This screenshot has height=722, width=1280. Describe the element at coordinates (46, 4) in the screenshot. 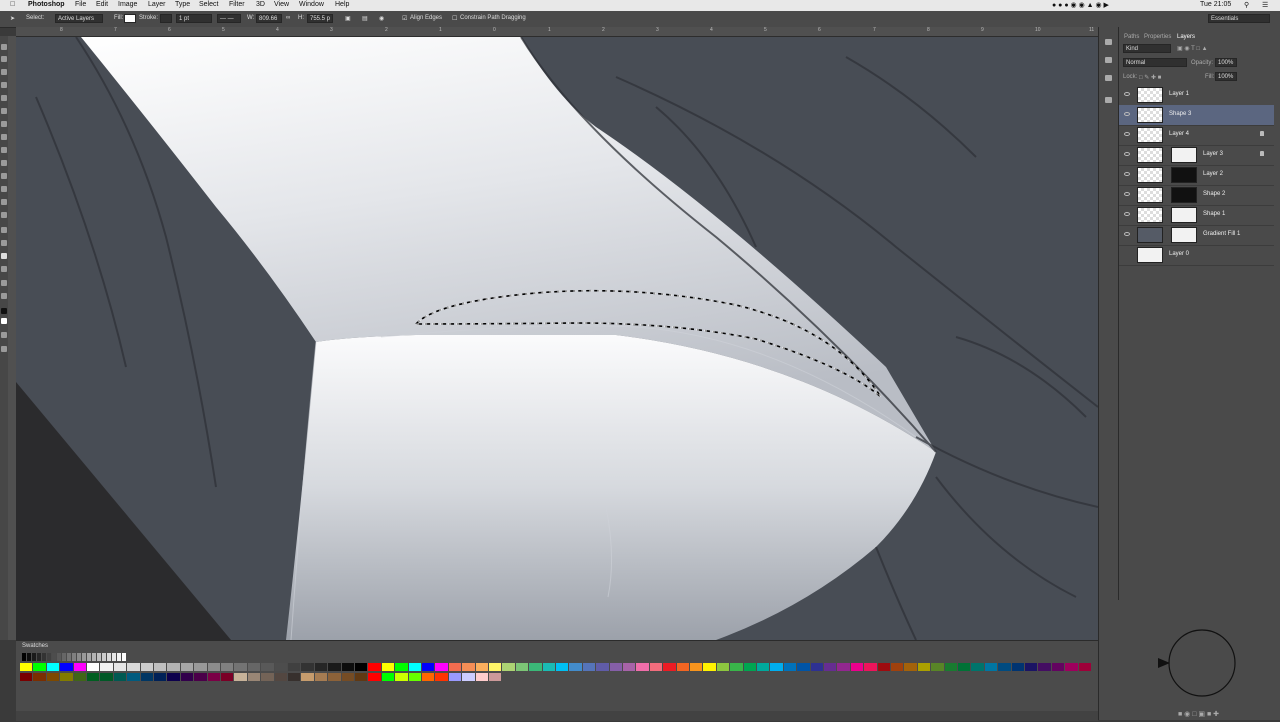

I see `app-menu: Photoshop` at that location.